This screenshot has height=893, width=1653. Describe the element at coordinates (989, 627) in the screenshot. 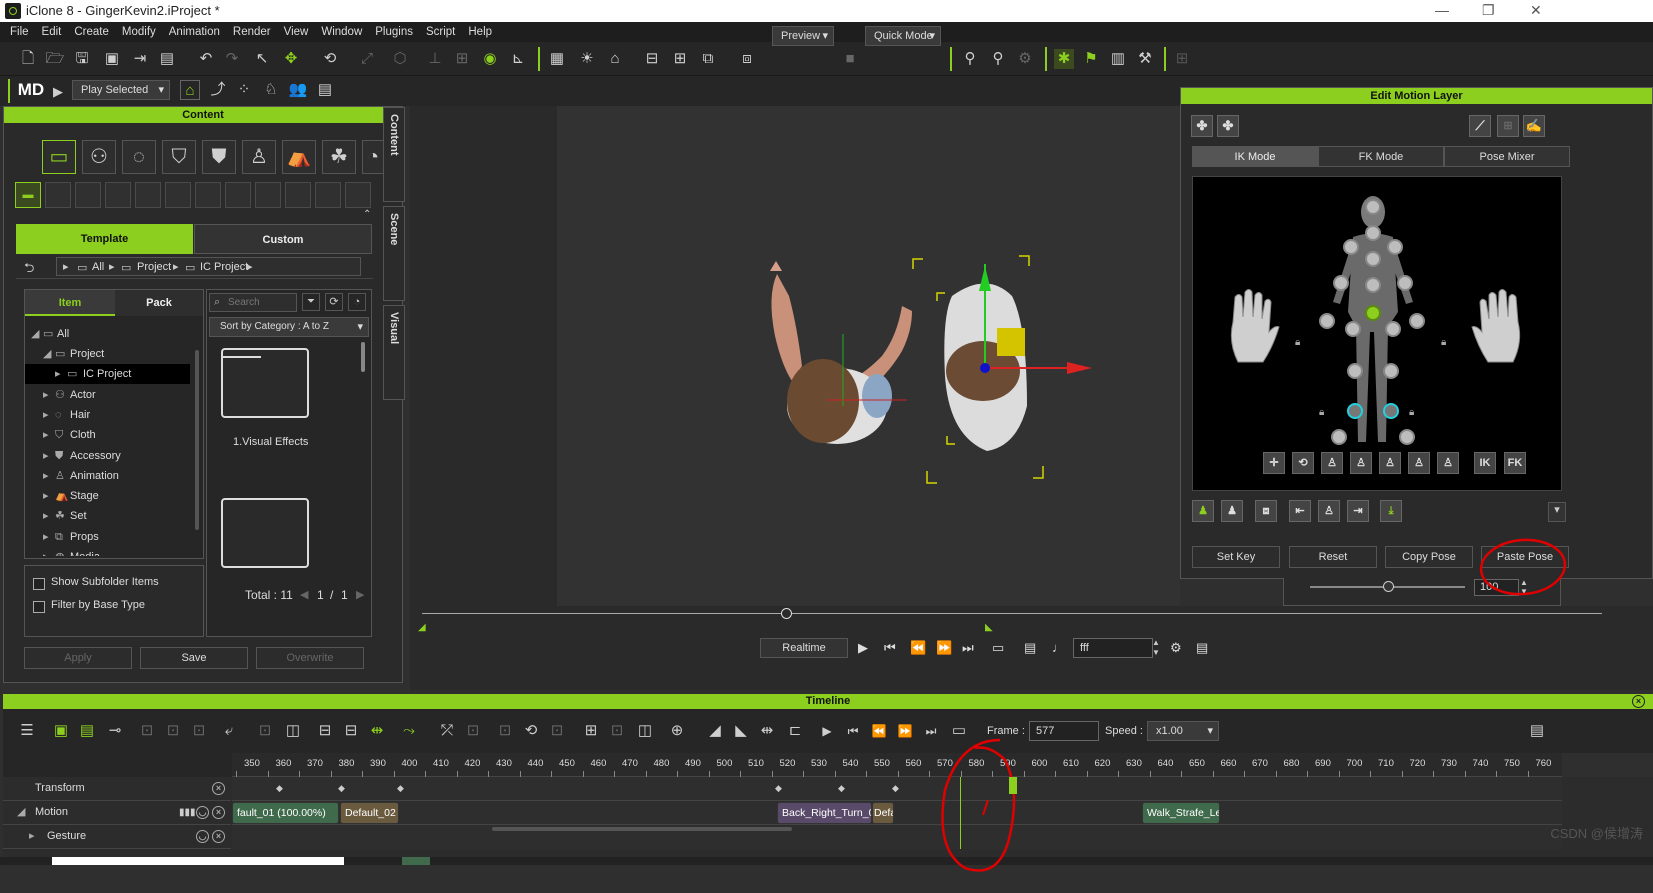

I see `range-end-marker-icon: ◣` at that location.